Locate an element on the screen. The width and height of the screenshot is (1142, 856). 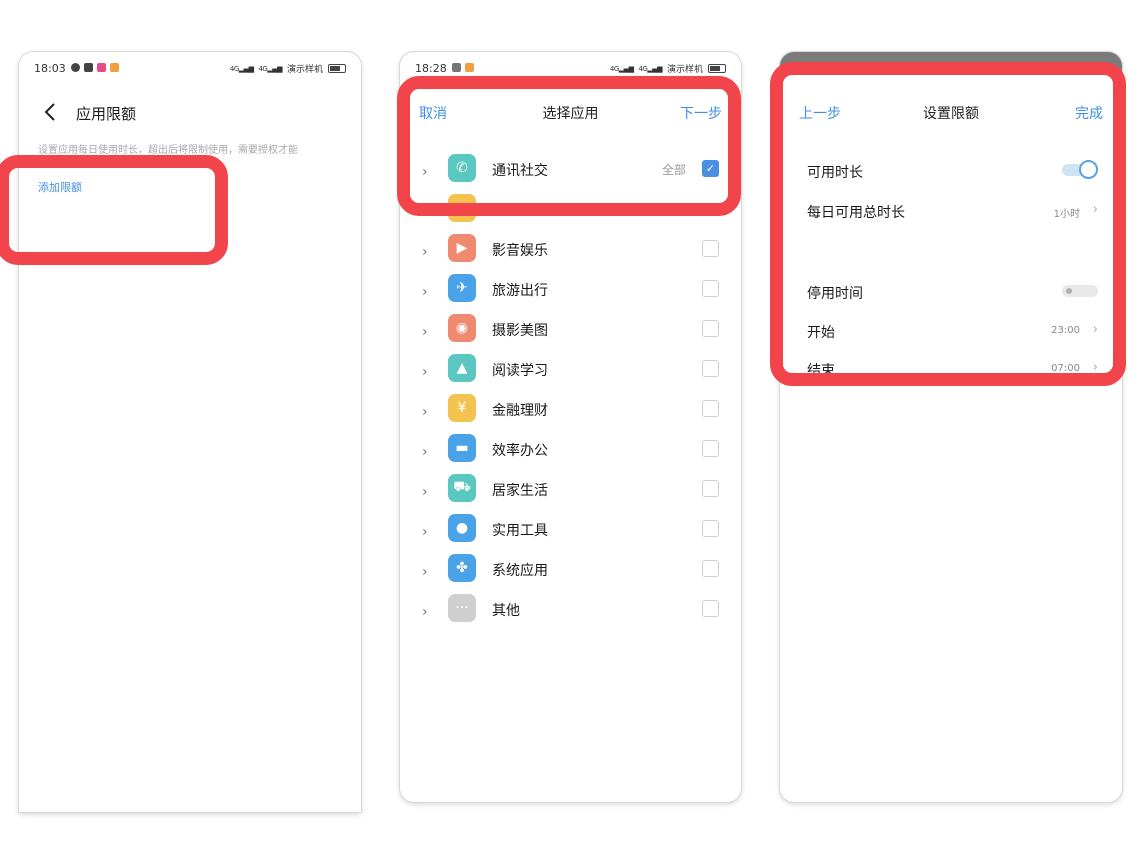
briefcase-icon: ▬ is located at coordinates (462, 448).